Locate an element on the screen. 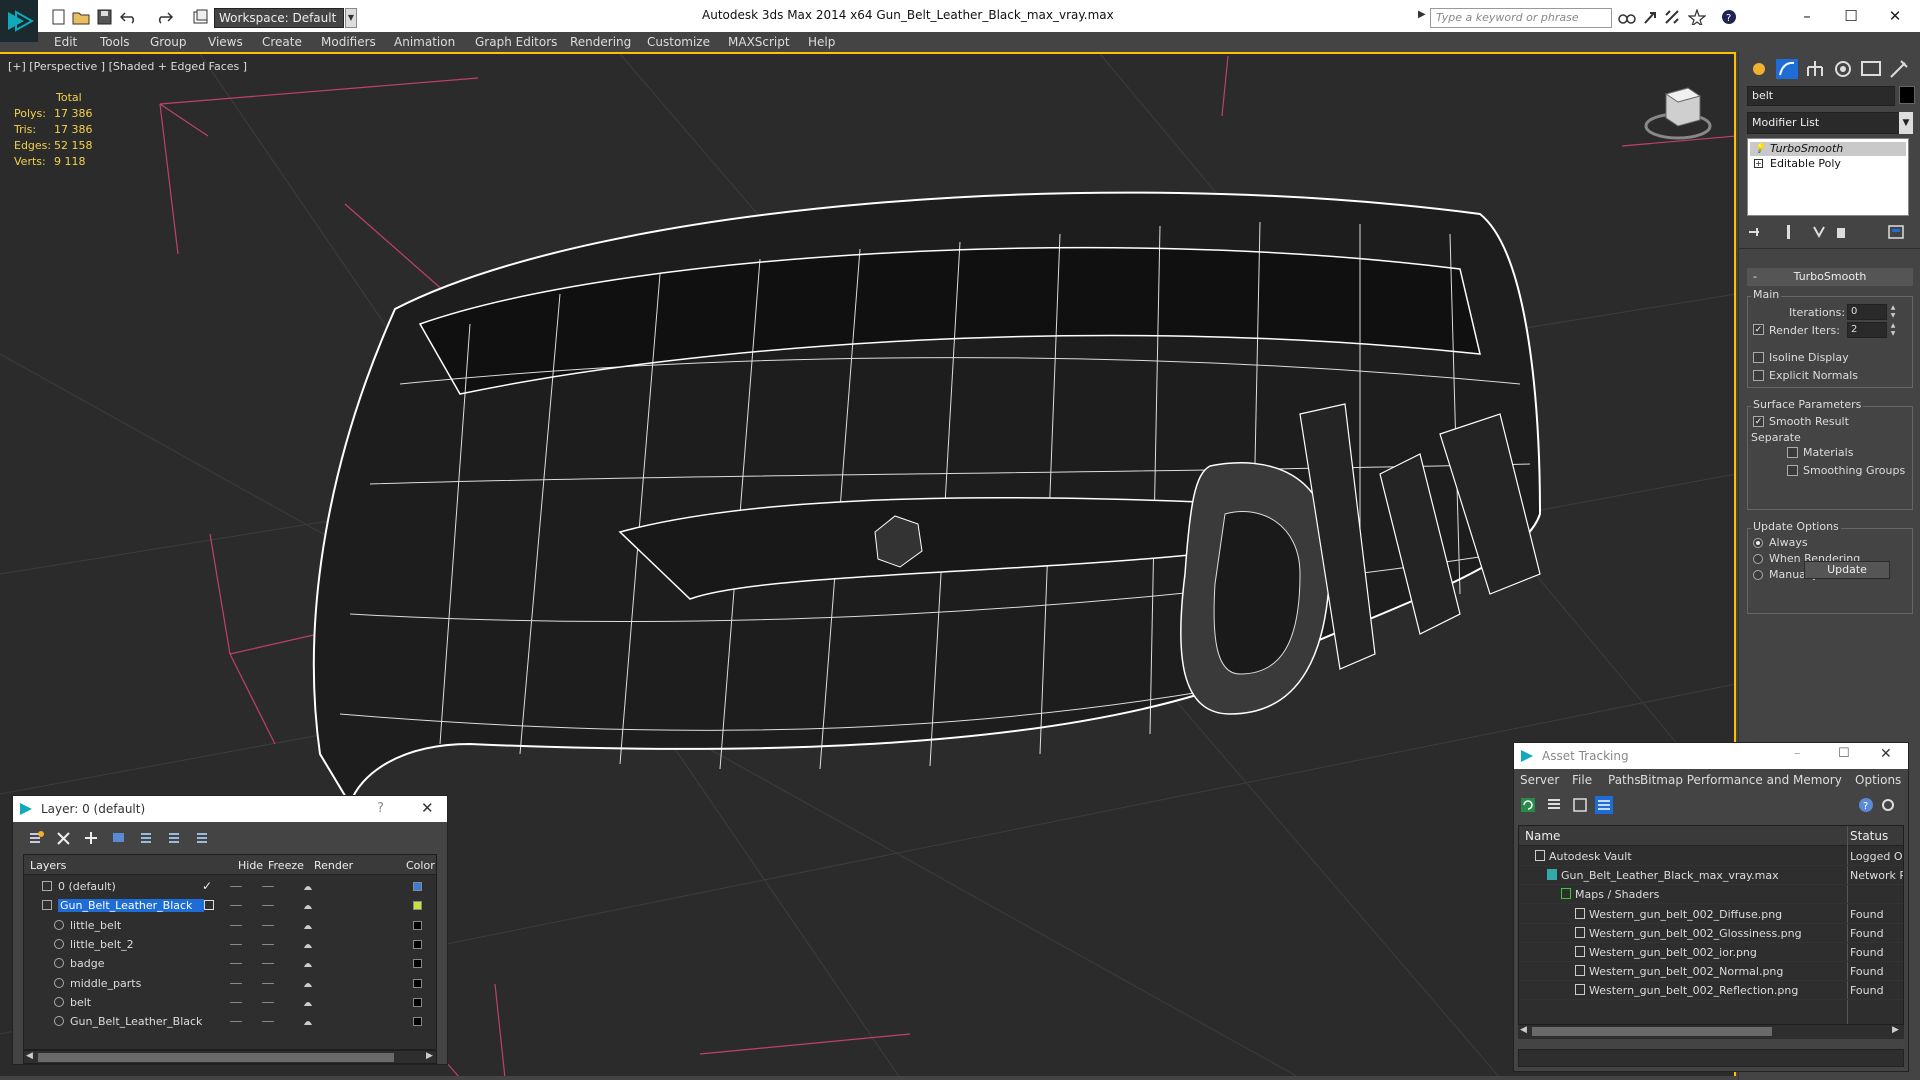  asset-row: Western_gun_belt_002_Glossiness.png Found is located at coordinates (1711, 933).